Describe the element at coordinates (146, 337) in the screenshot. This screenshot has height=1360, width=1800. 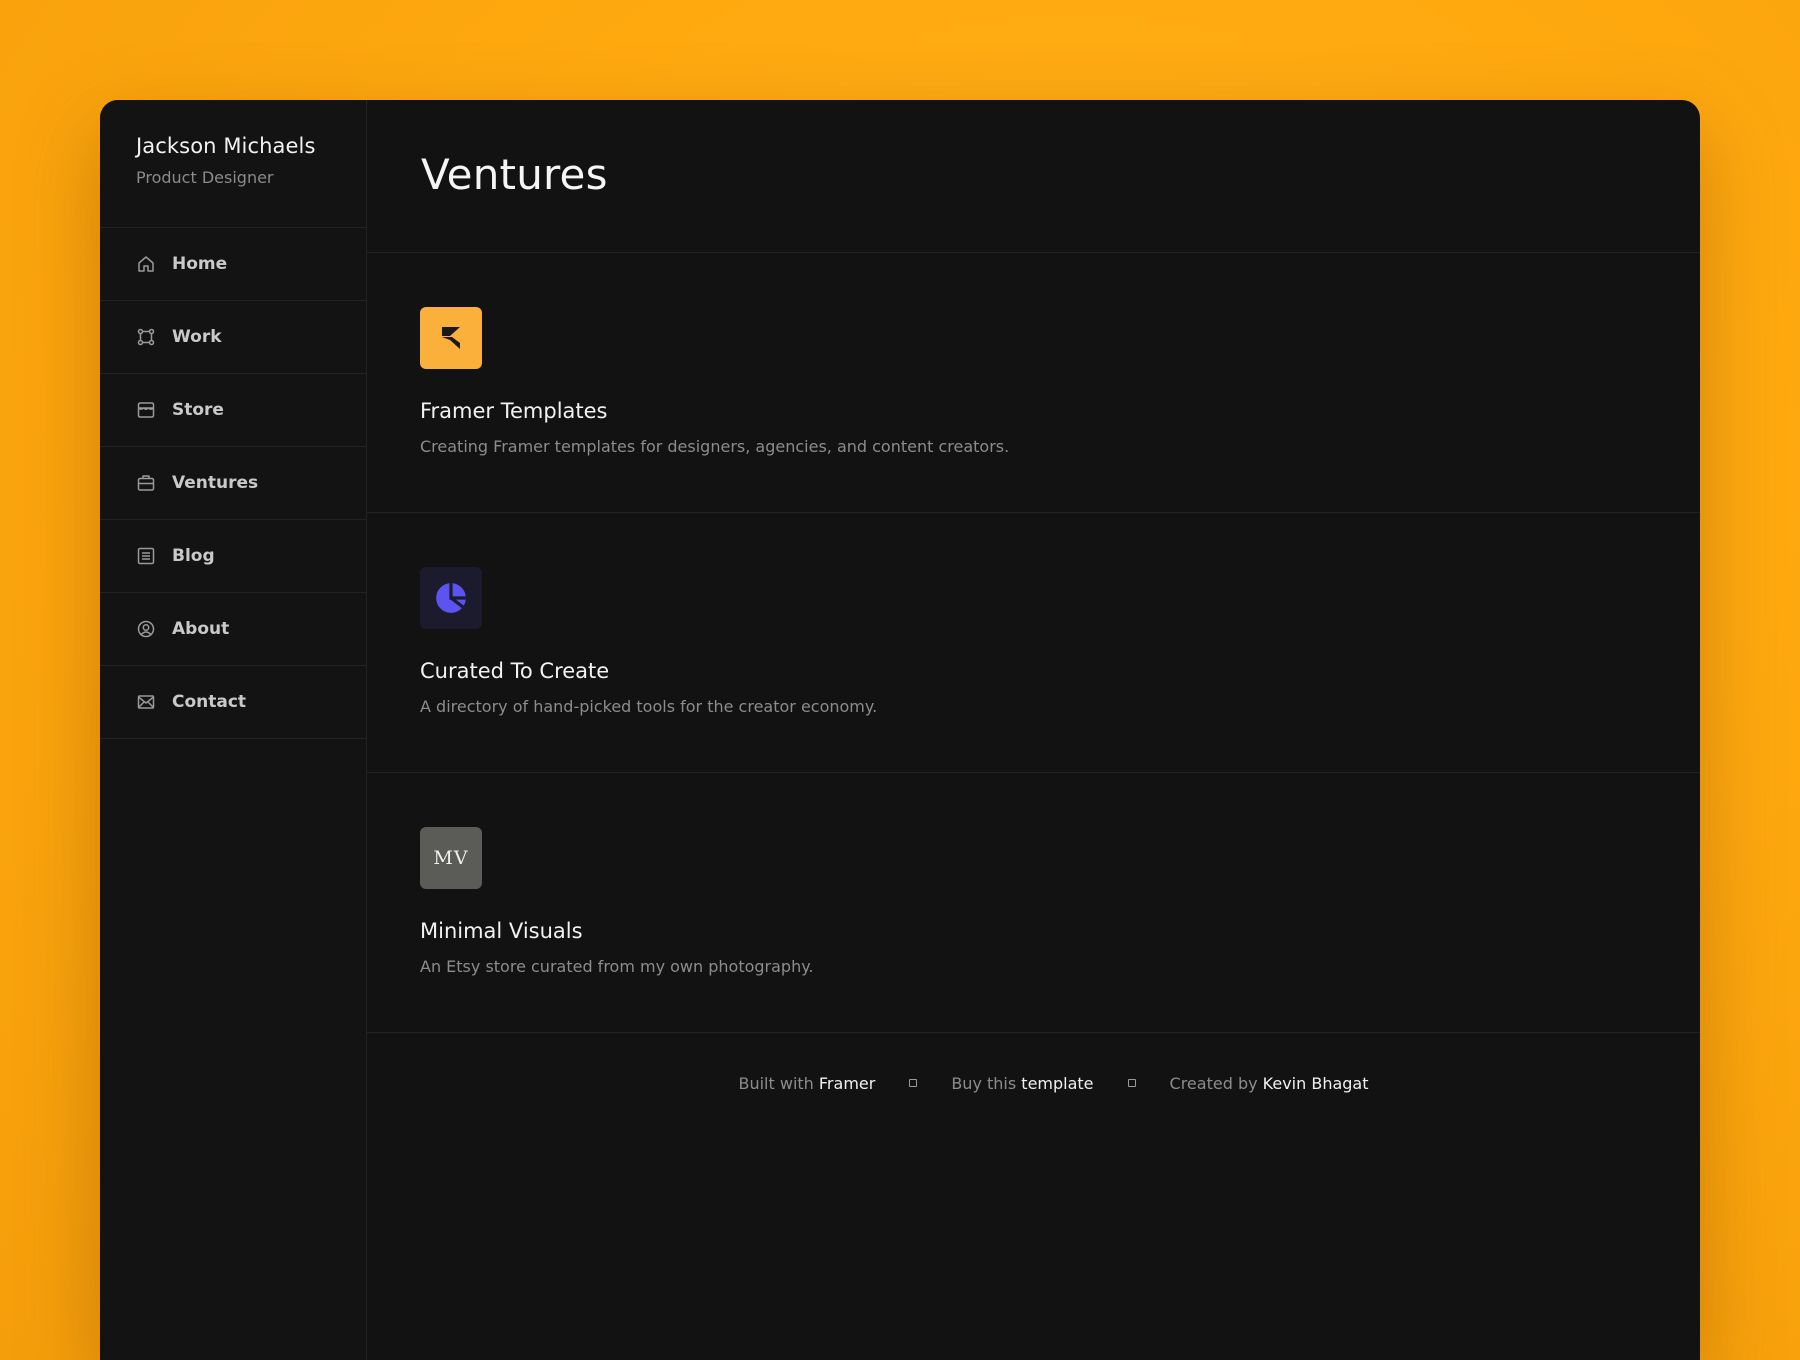
I see `work-icon` at that location.